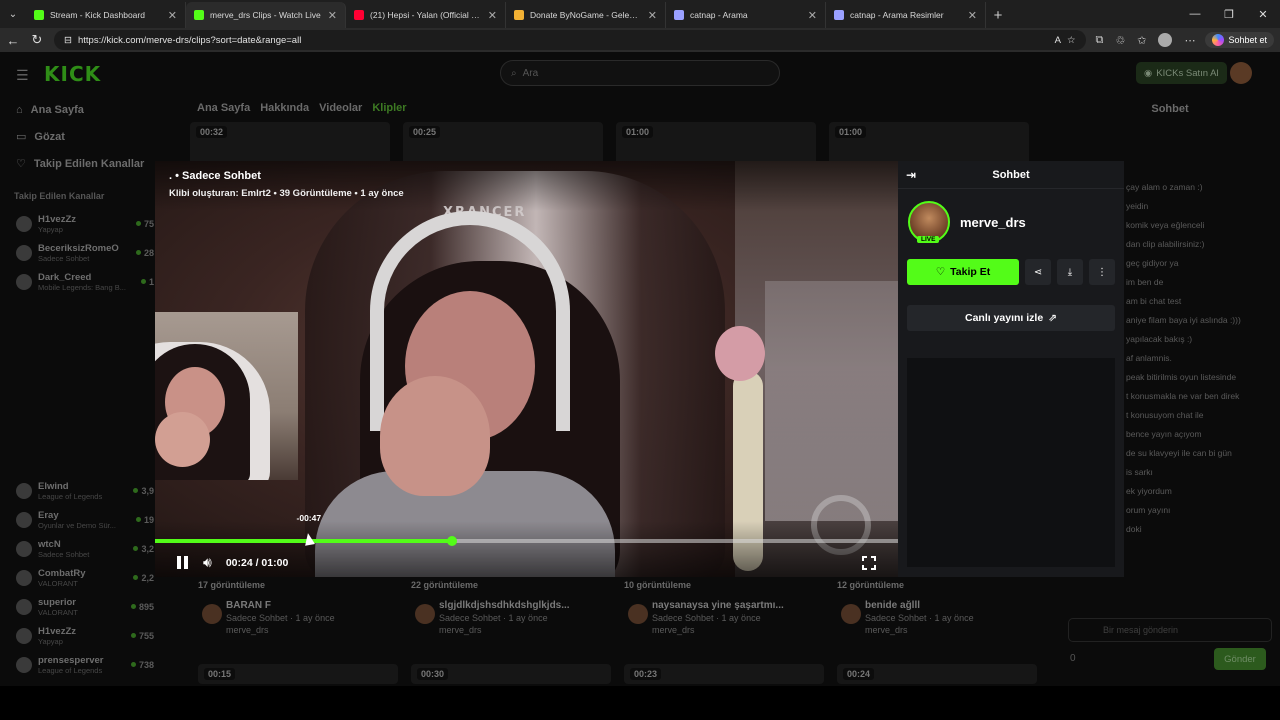  I want to click on volume-icon: 🔊︎, so click(207, 562).